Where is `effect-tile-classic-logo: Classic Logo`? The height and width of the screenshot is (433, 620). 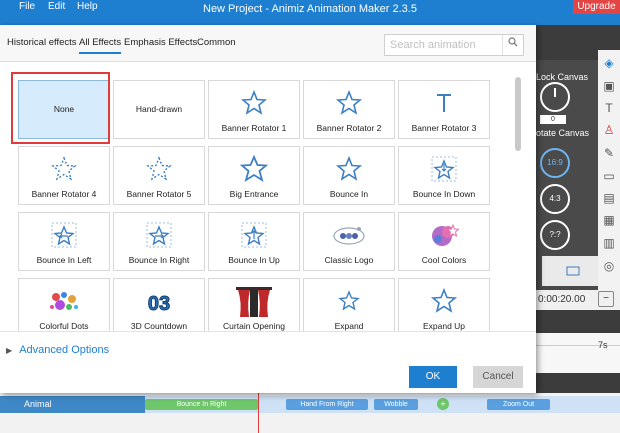 effect-tile-classic-logo: Classic Logo is located at coordinates (349, 241).